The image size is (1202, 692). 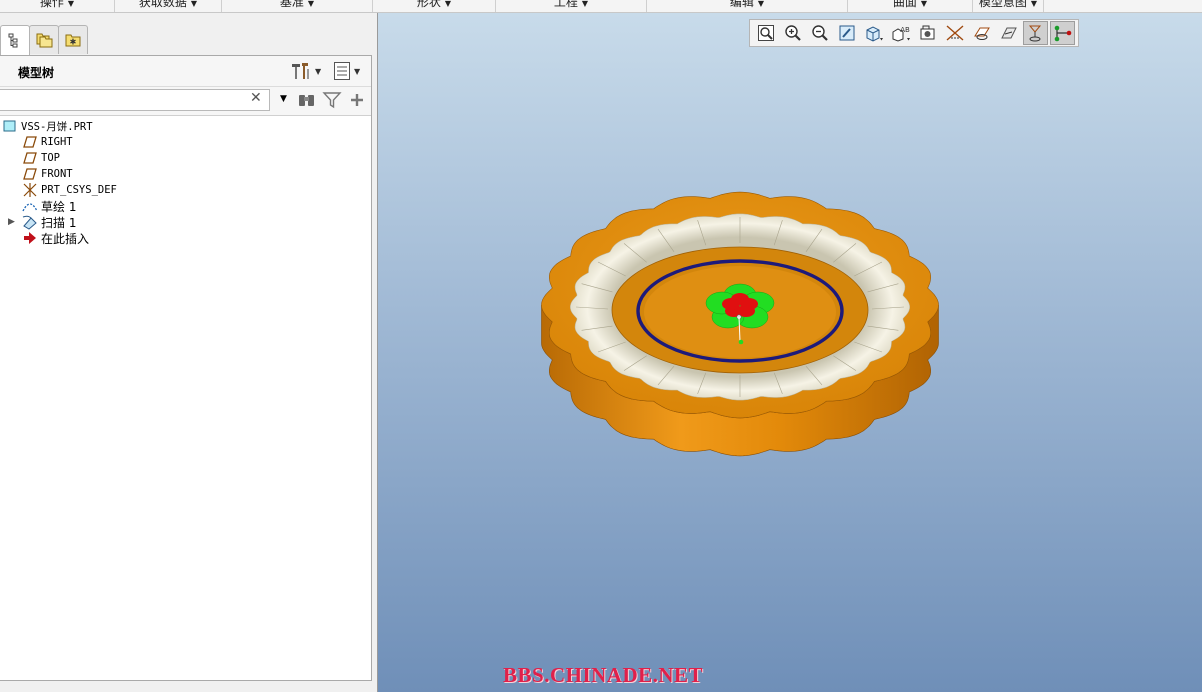 I want to click on spin-center-icon, so click(x=981, y=33).